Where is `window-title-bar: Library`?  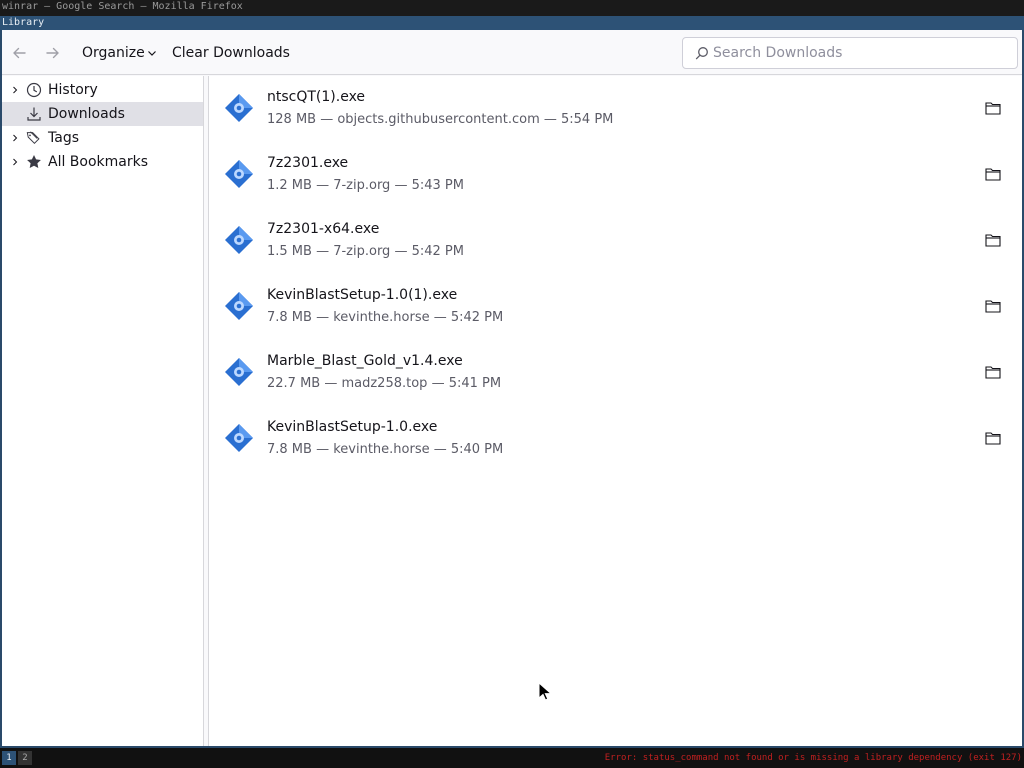
window-title-bar: Library is located at coordinates (512, 23).